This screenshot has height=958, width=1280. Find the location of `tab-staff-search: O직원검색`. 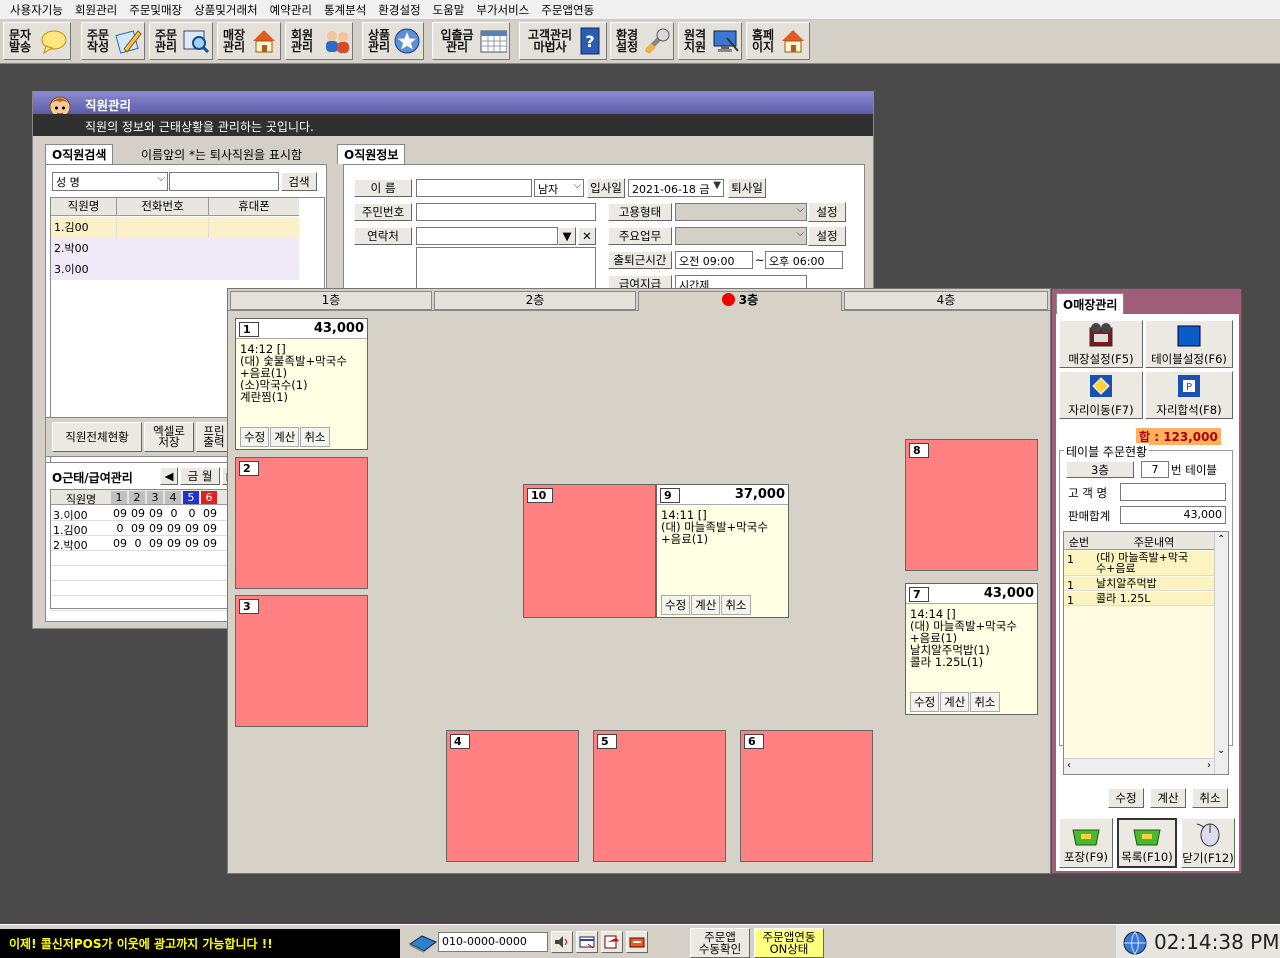

tab-staff-search: O직원검색 is located at coordinates (79, 154).